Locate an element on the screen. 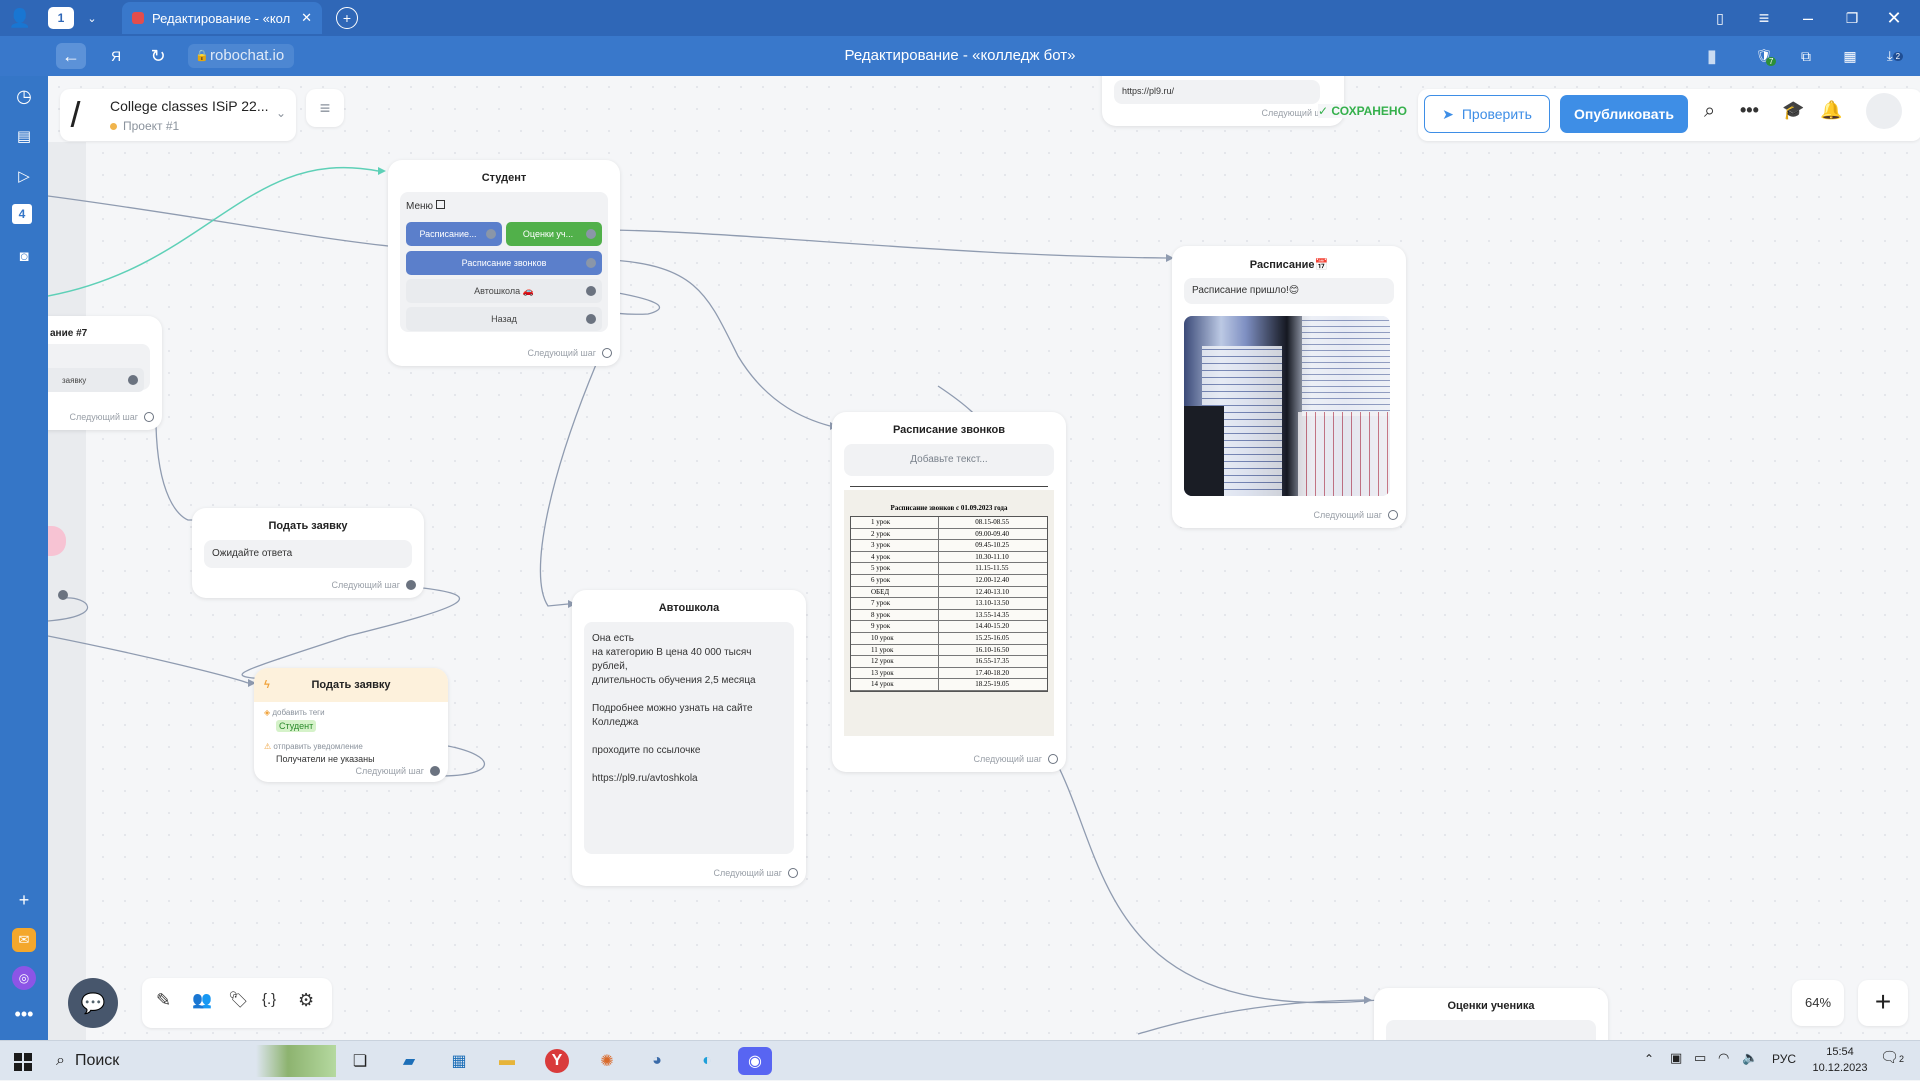  tray-chevron-icon: ⌃ is located at coordinates (1649, 1059).